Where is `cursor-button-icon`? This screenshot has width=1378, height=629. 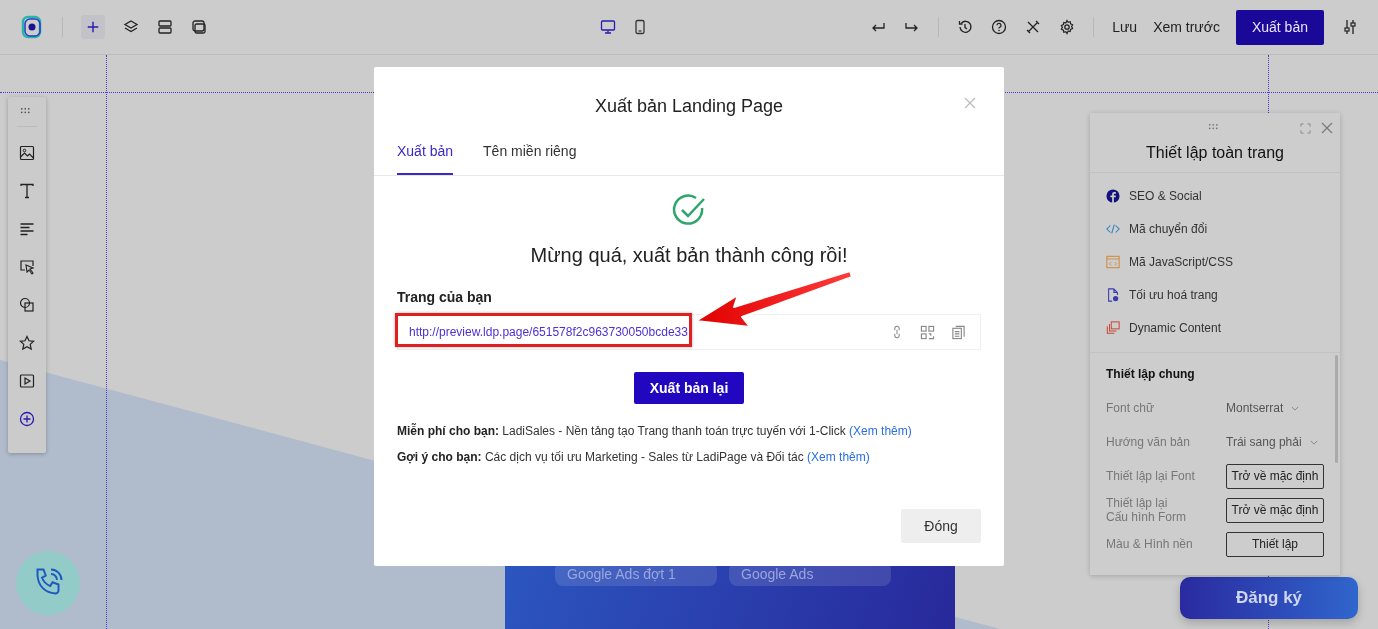
cursor-button-icon is located at coordinates (27, 267).